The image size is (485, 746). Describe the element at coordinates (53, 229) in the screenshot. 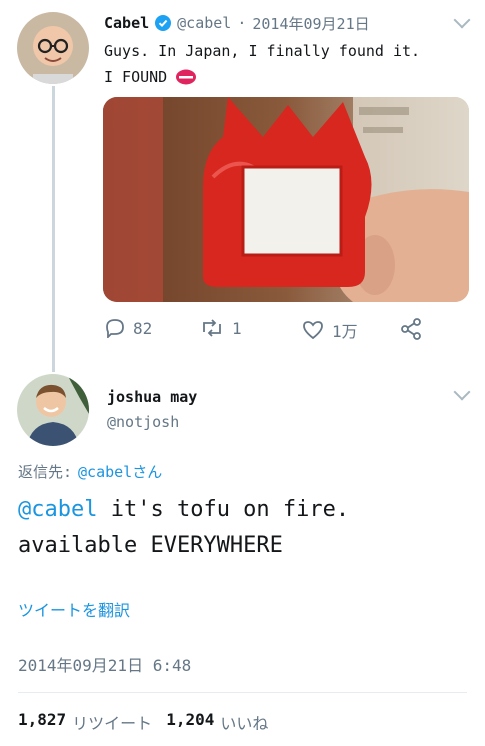

I see `thread-connector-line` at that location.